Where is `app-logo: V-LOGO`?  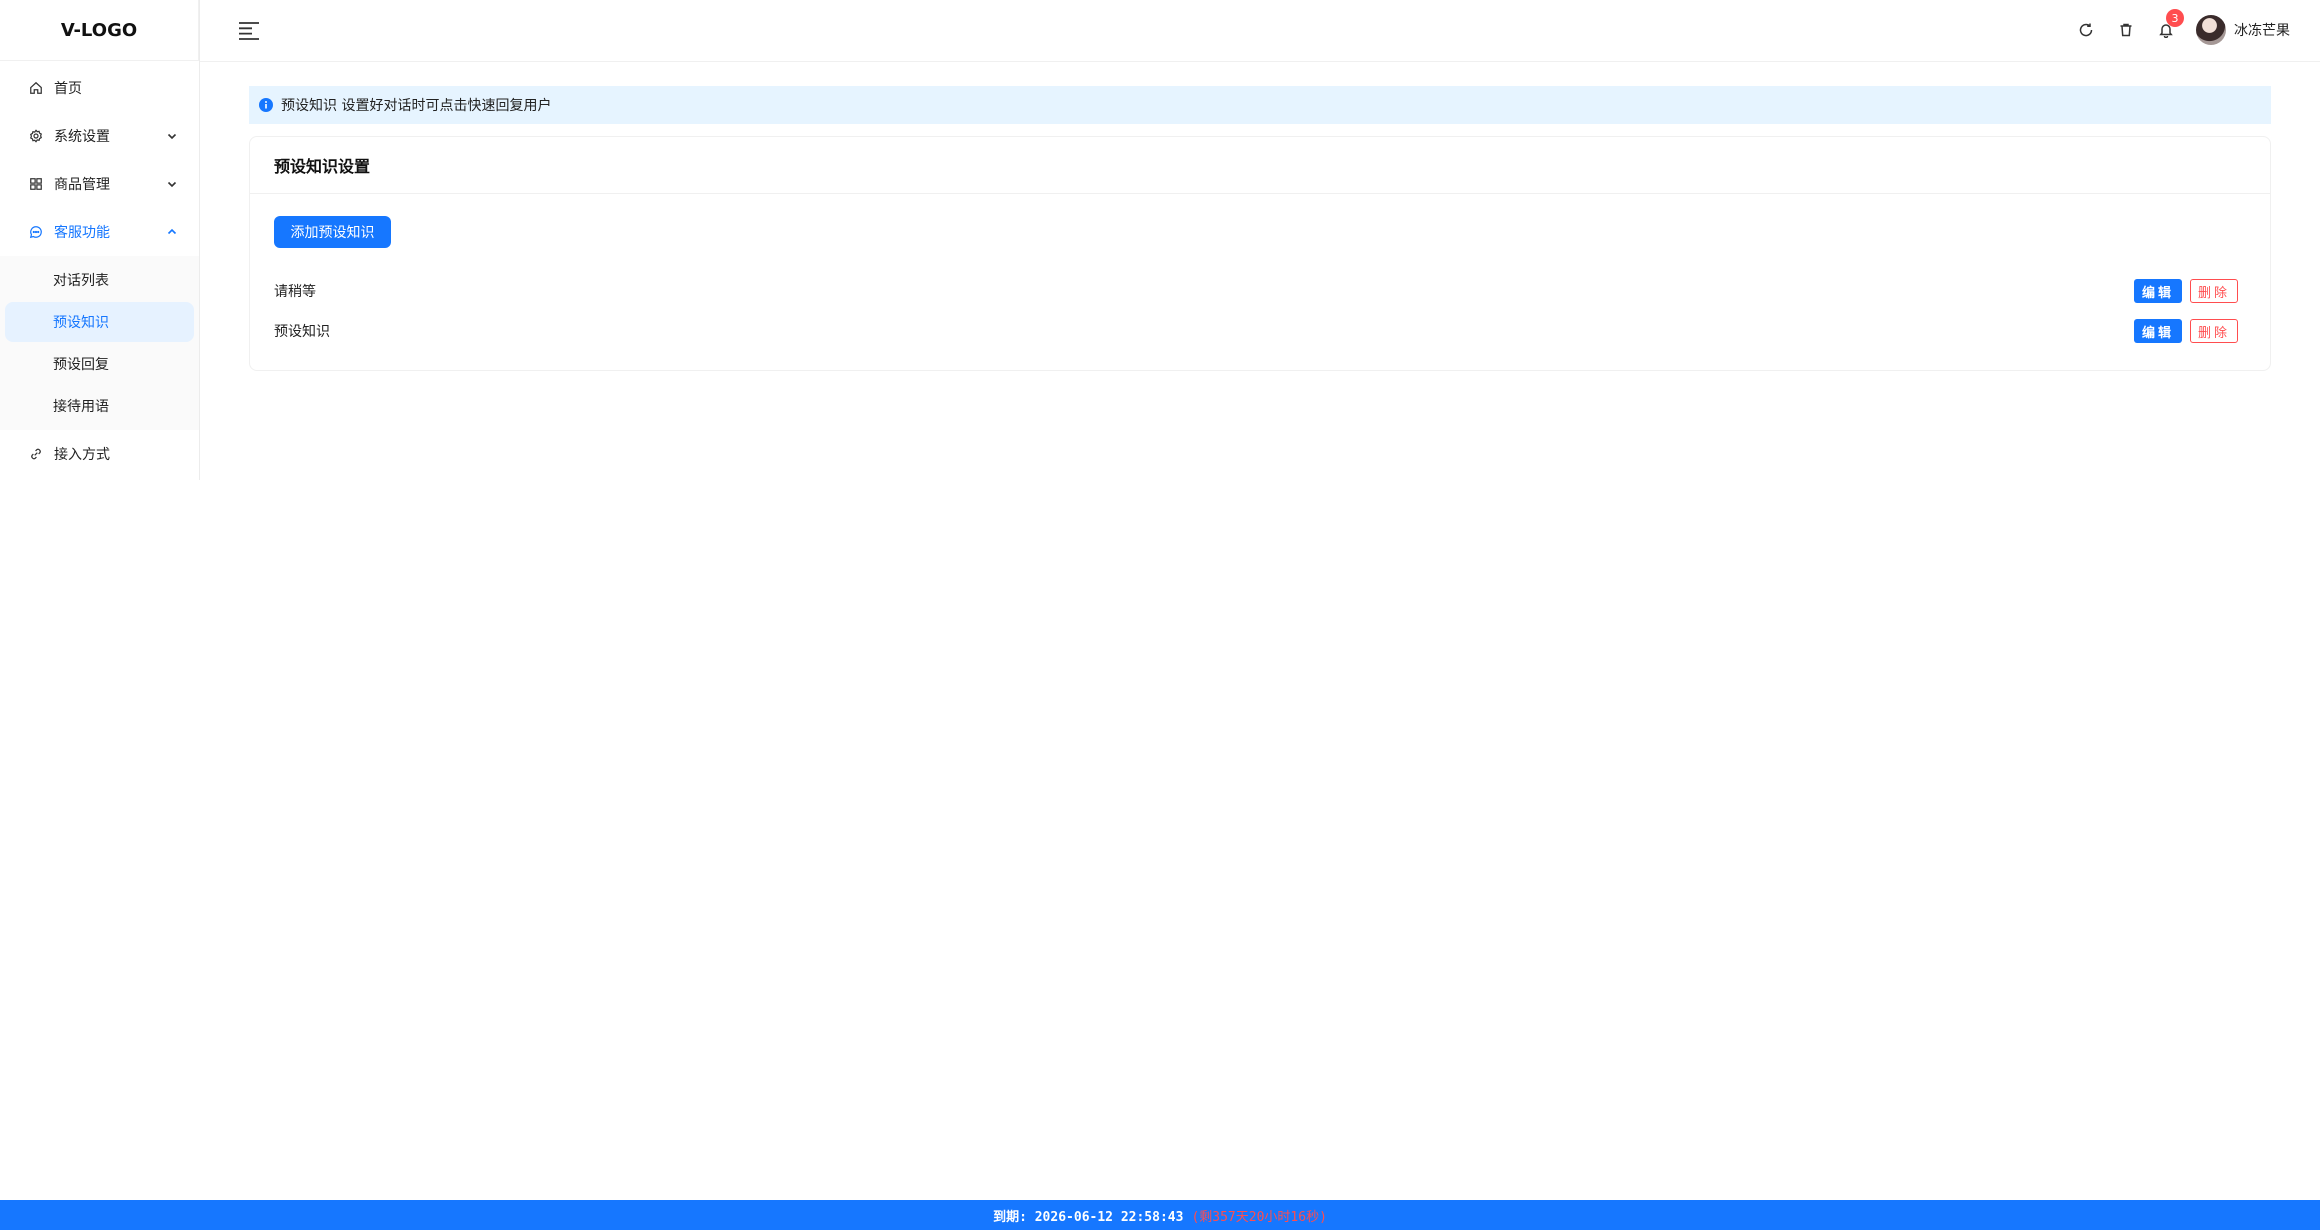
app-logo: V-LOGO is located at coordinates (99, 30).